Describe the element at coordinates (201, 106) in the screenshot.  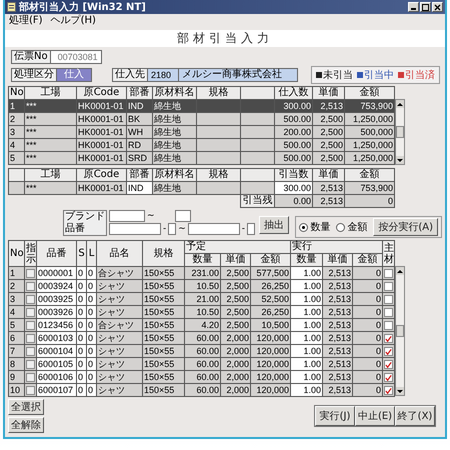
I see `table-row: 1 *** HK0001-01 IND 綿生地 300.00 2,513 753,900` at that location.